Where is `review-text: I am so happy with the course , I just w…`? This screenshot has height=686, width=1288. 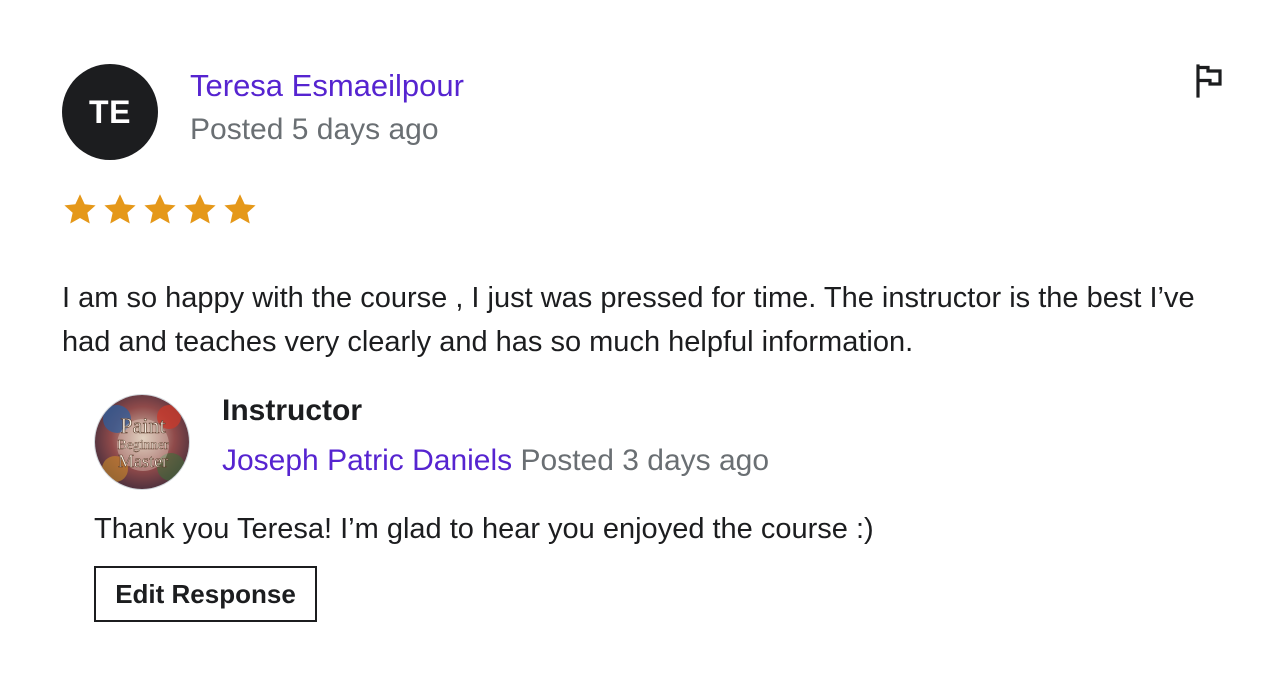 review-text: I am so happy with the course , I just w… is located at coordinates (628, 320).